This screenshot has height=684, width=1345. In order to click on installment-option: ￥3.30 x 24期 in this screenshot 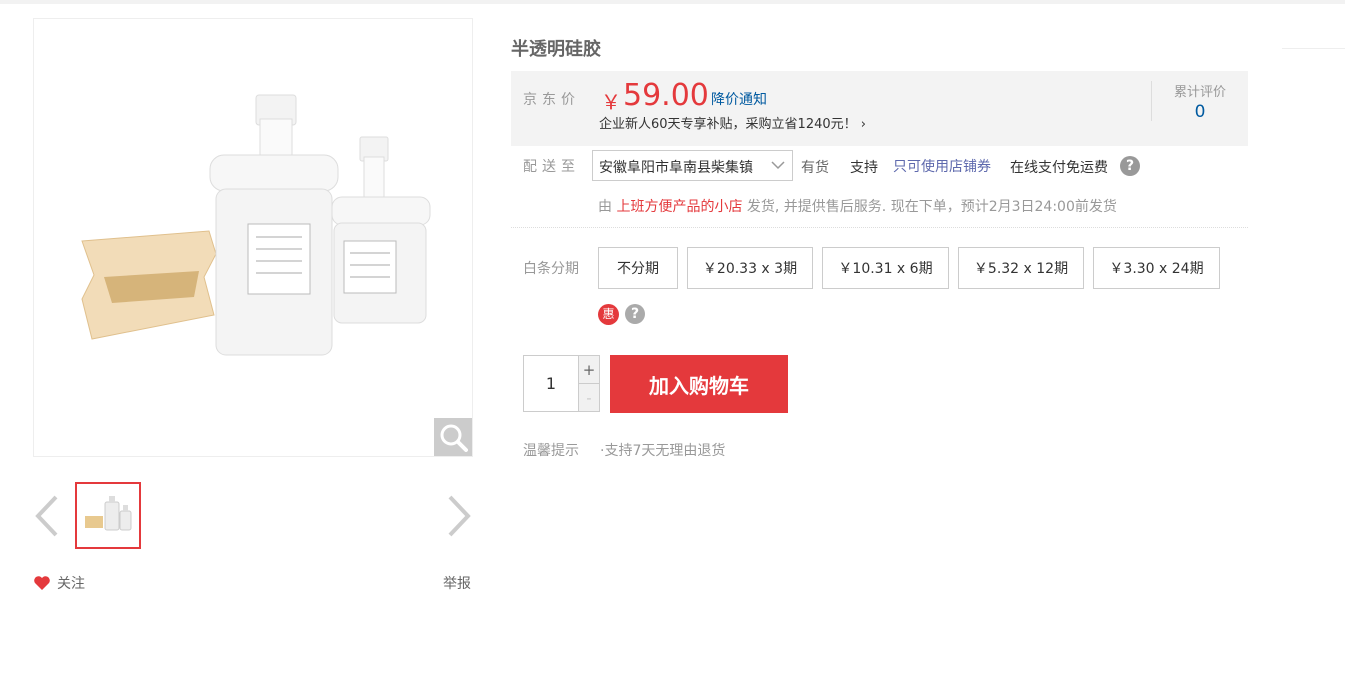, I will do `click(1156, 268)`.